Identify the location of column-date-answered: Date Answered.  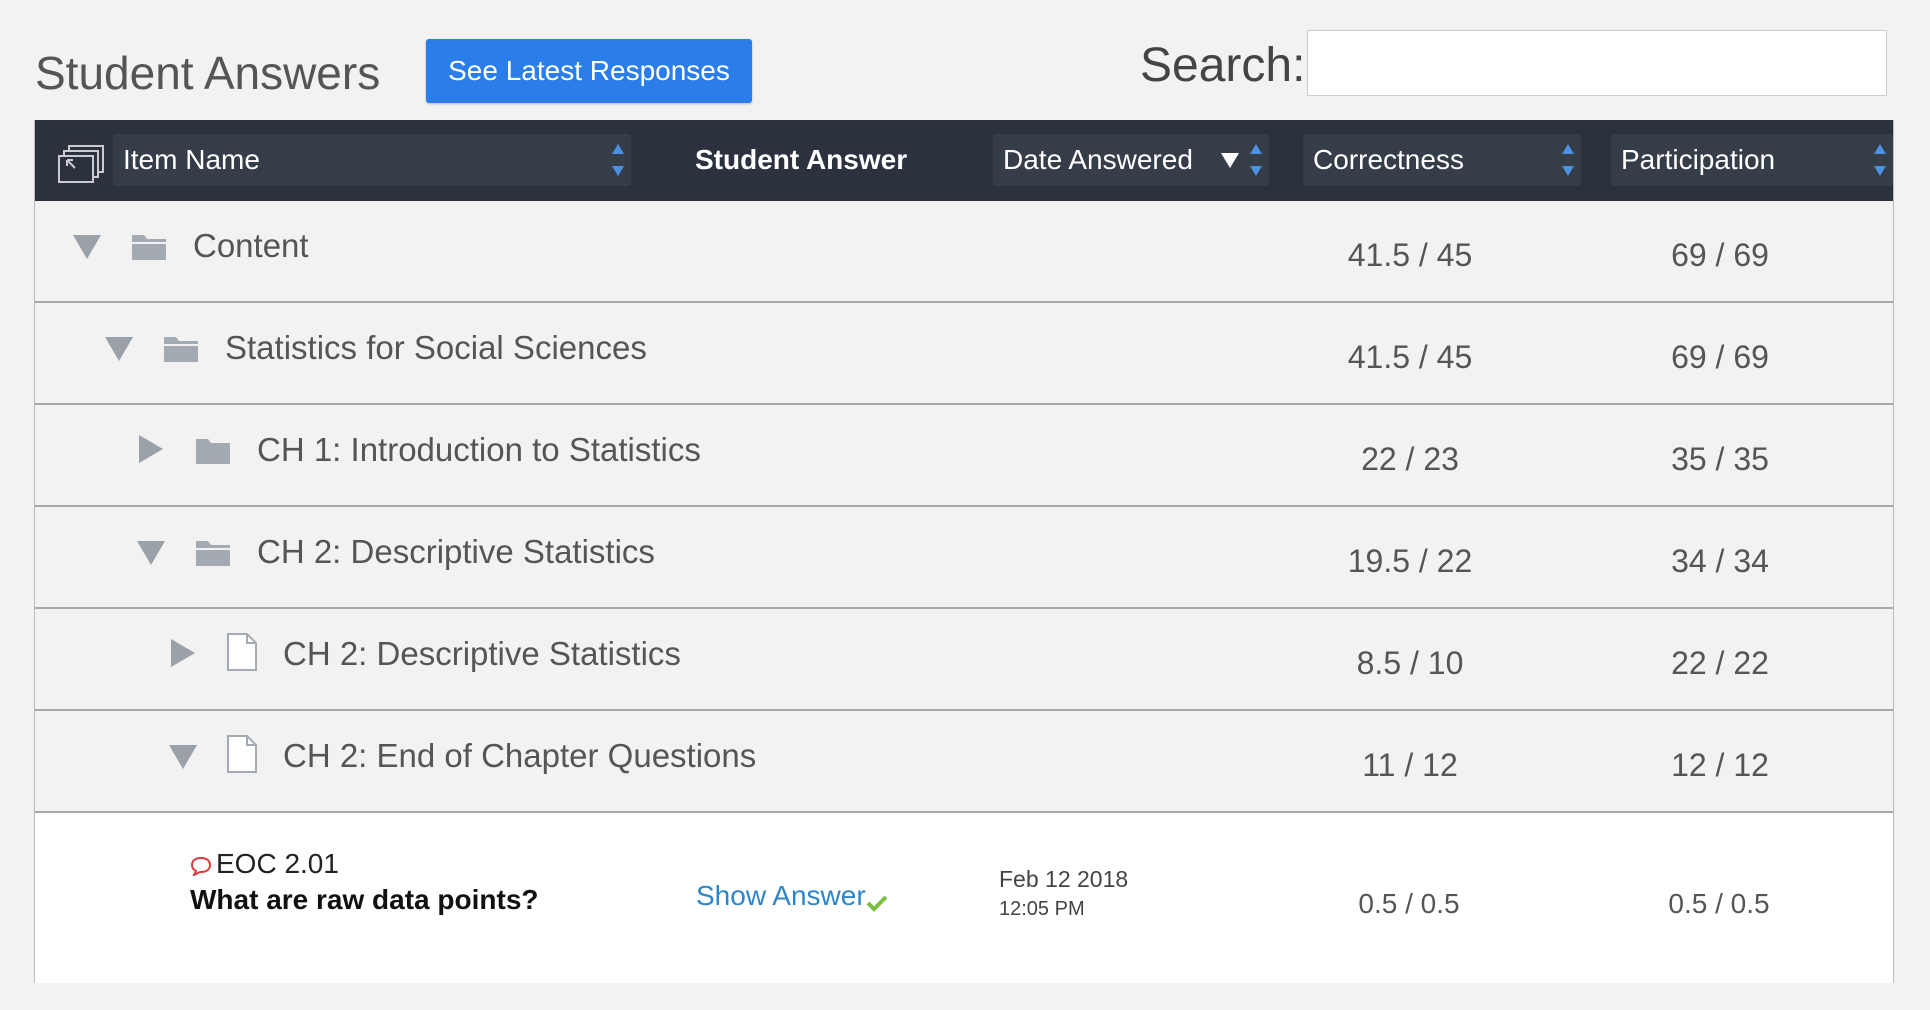
(1131, 160).